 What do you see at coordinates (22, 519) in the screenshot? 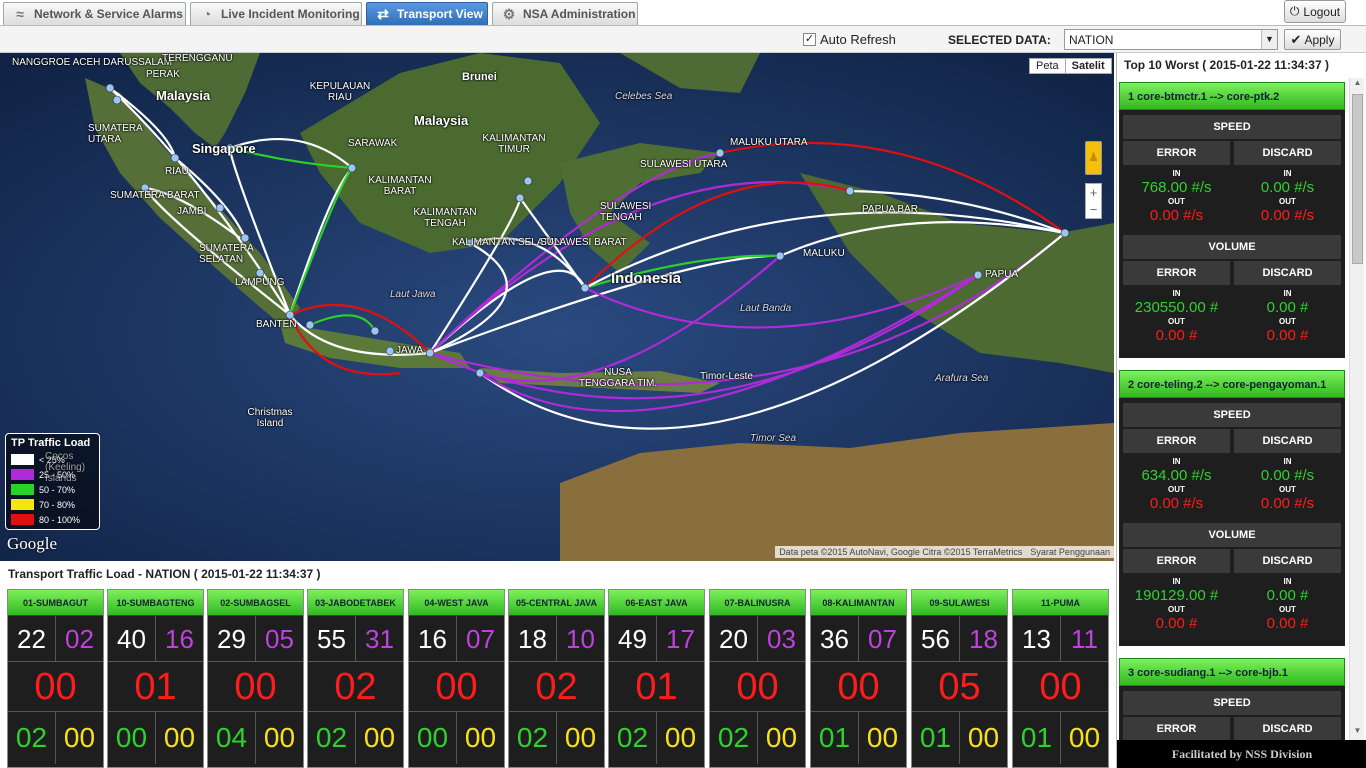
I see `legend-swatch` at bounding box center [22, 519].